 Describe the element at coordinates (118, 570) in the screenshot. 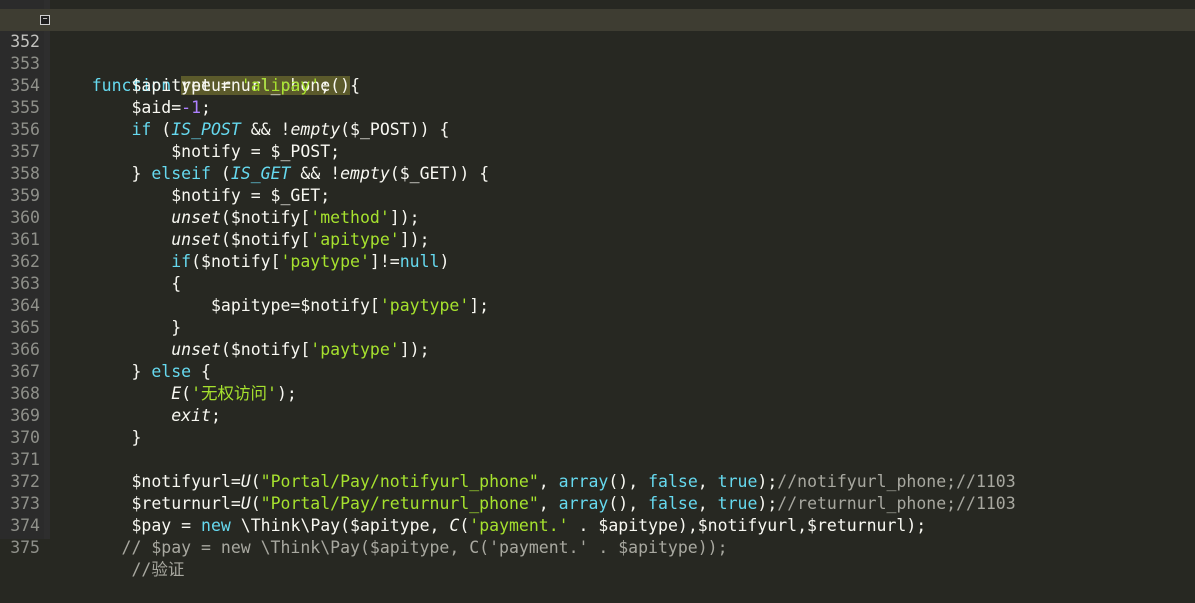

I see `line-code: //验证` at that location.